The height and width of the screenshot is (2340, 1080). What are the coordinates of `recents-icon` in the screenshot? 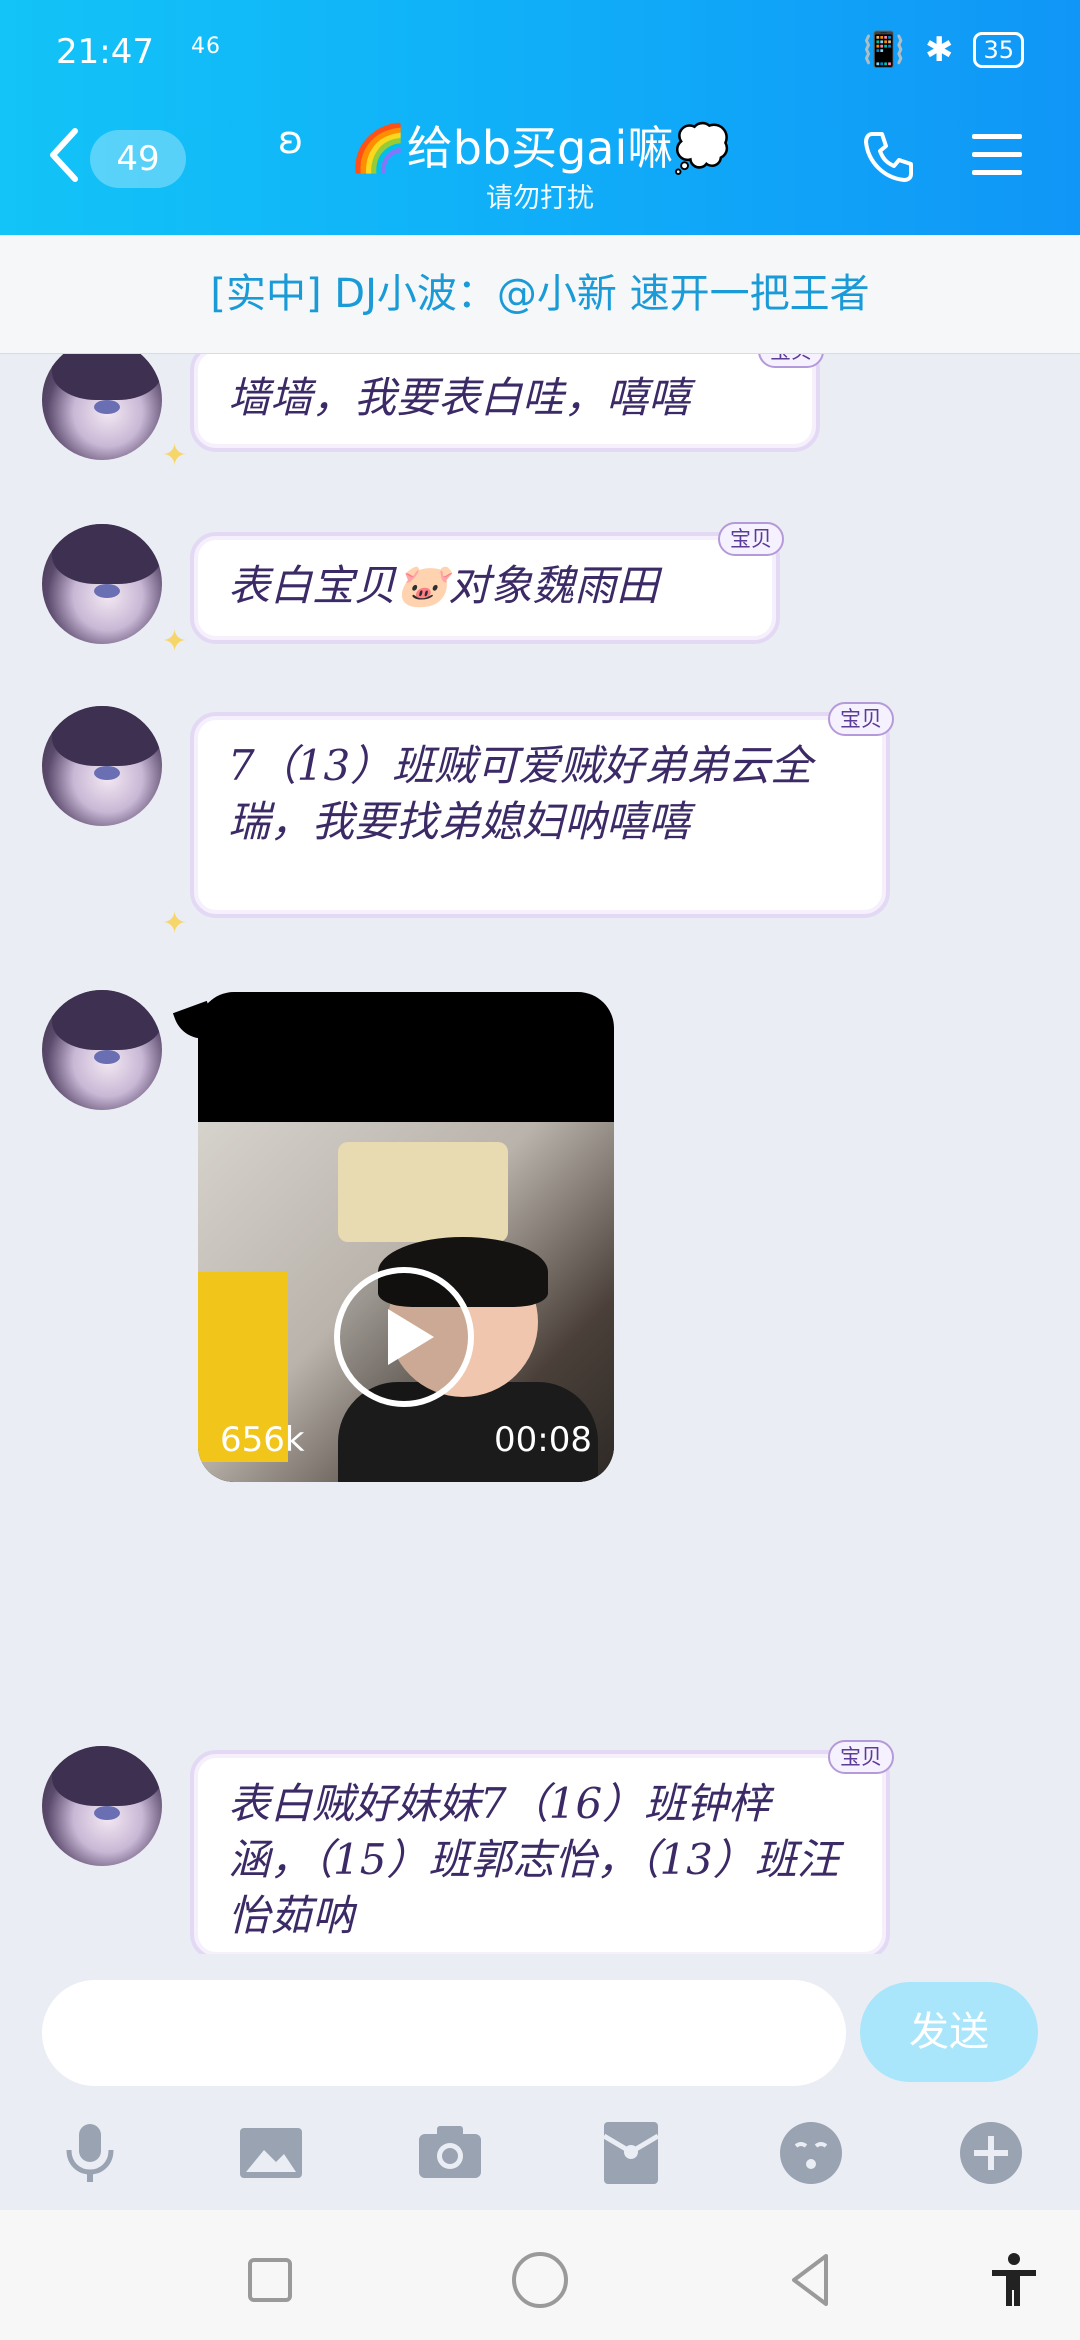 It's located at (270, 2280).